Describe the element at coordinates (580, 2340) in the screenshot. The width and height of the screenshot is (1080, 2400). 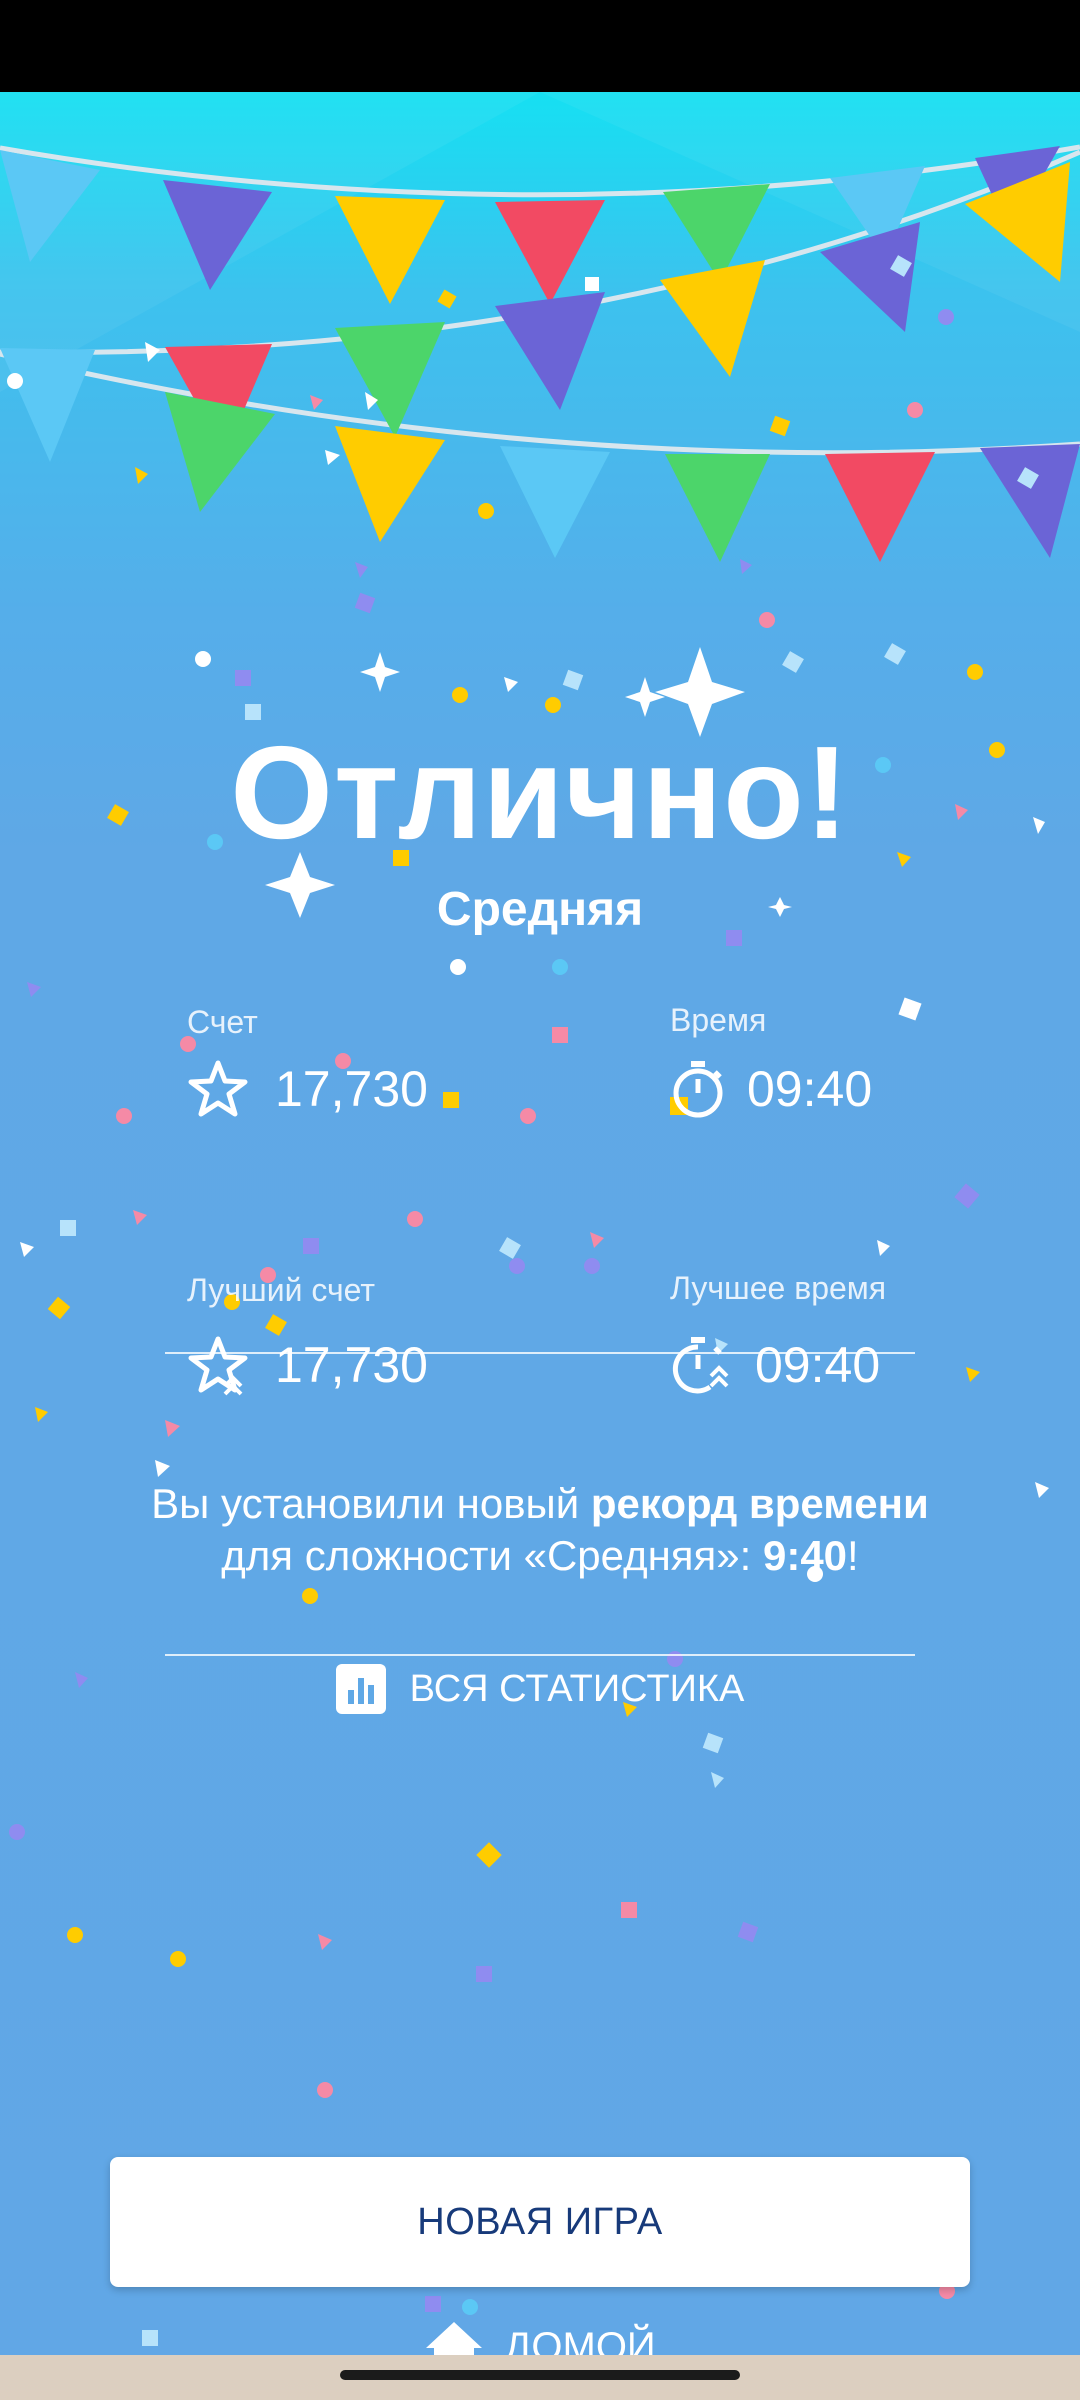
I see `home-label: ДОМОЙ` at that location.